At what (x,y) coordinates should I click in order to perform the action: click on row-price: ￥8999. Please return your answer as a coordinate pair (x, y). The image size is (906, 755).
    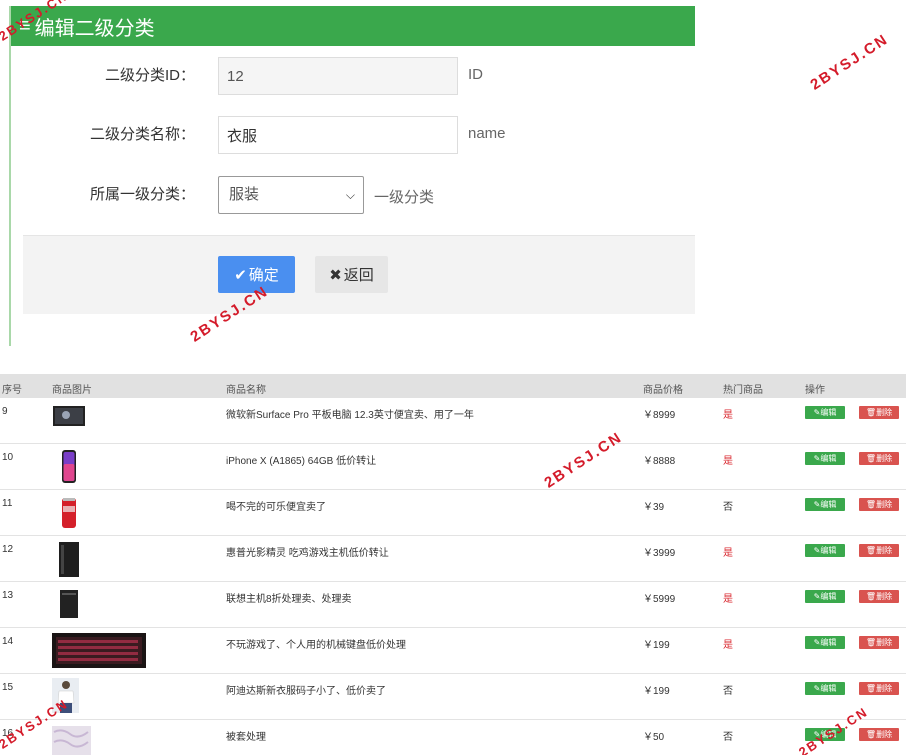
    Looking at the image, I should click on (659, 415).